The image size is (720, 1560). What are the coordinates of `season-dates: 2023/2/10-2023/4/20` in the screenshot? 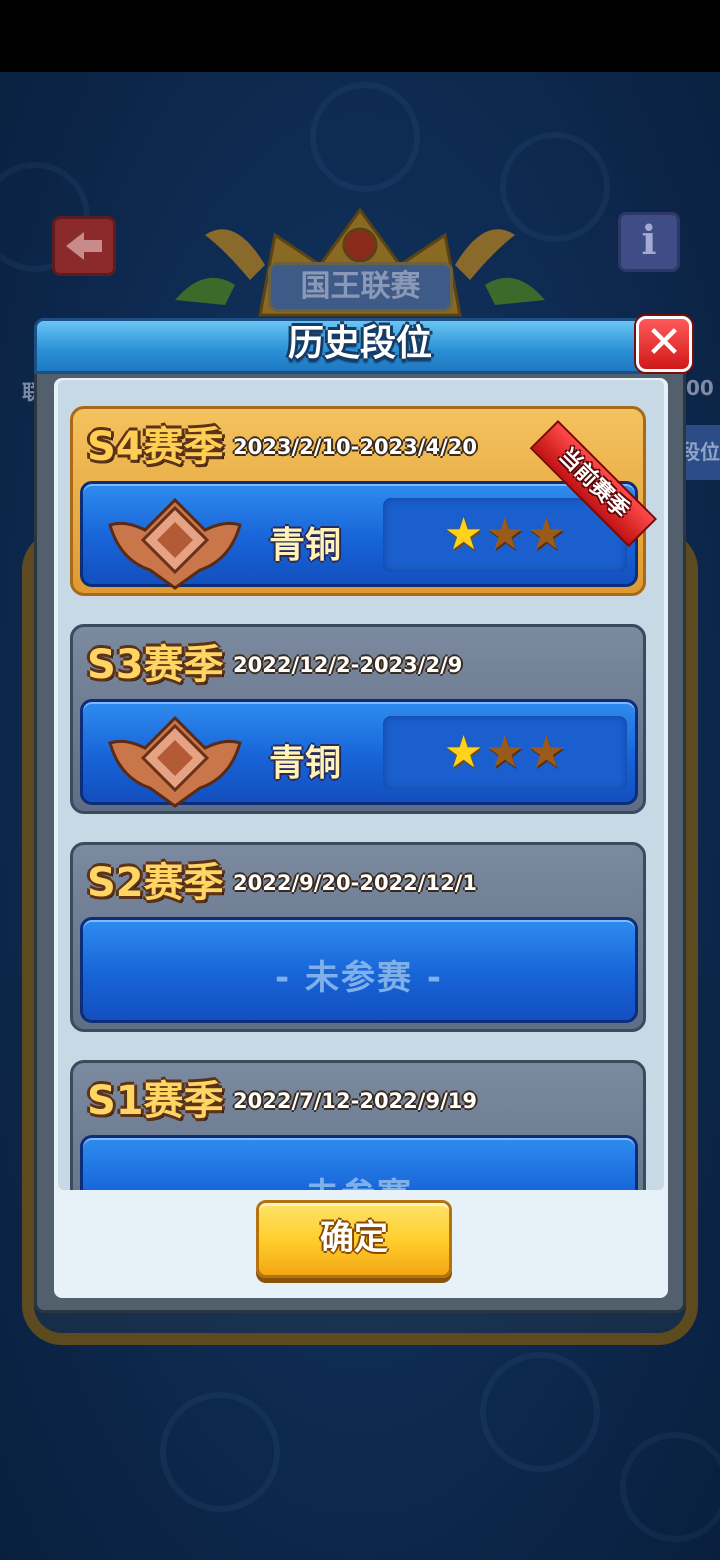 It's located at (355, 447).